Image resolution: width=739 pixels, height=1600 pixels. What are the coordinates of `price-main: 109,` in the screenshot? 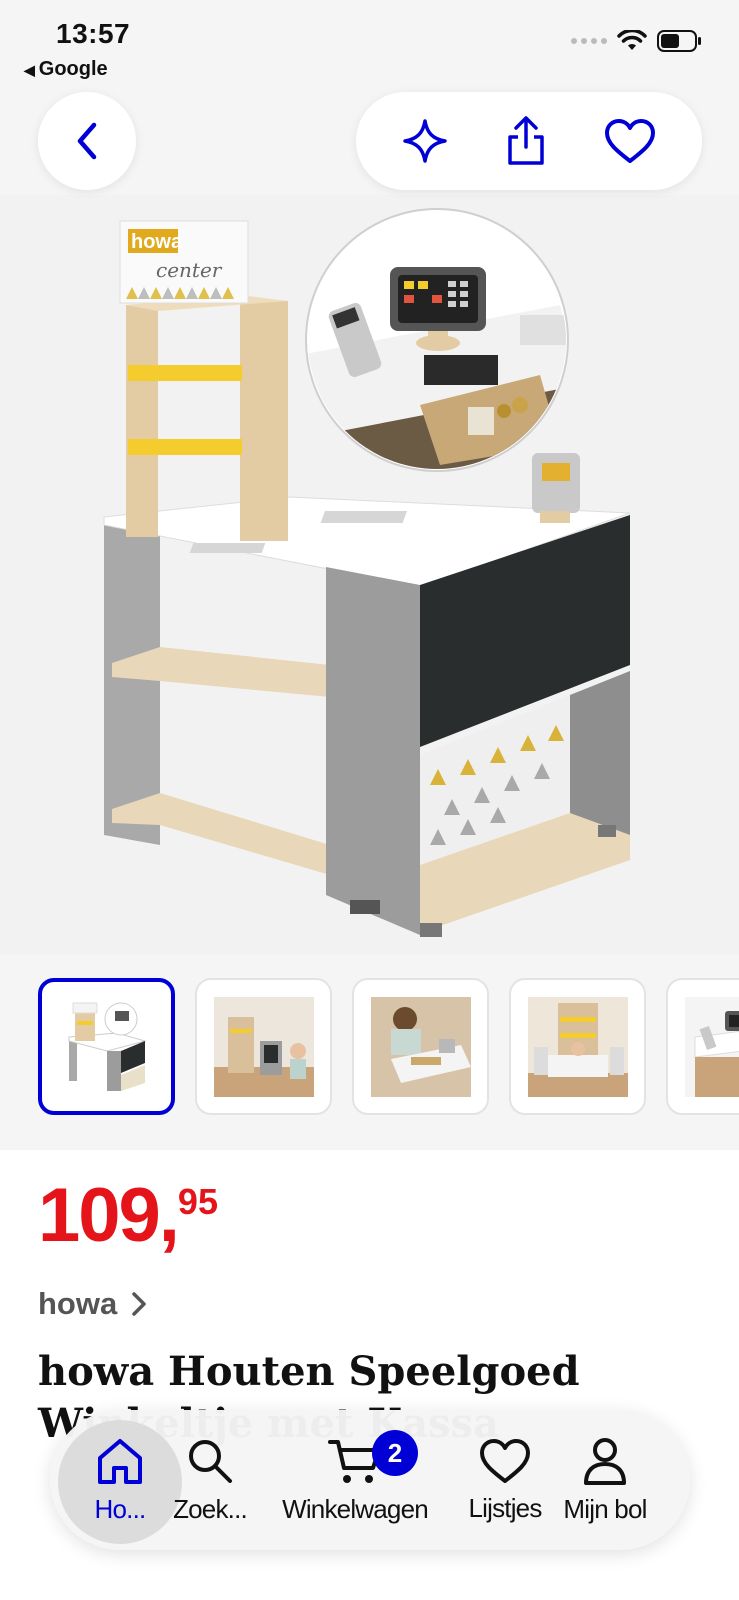 It's located at (109, 1215).